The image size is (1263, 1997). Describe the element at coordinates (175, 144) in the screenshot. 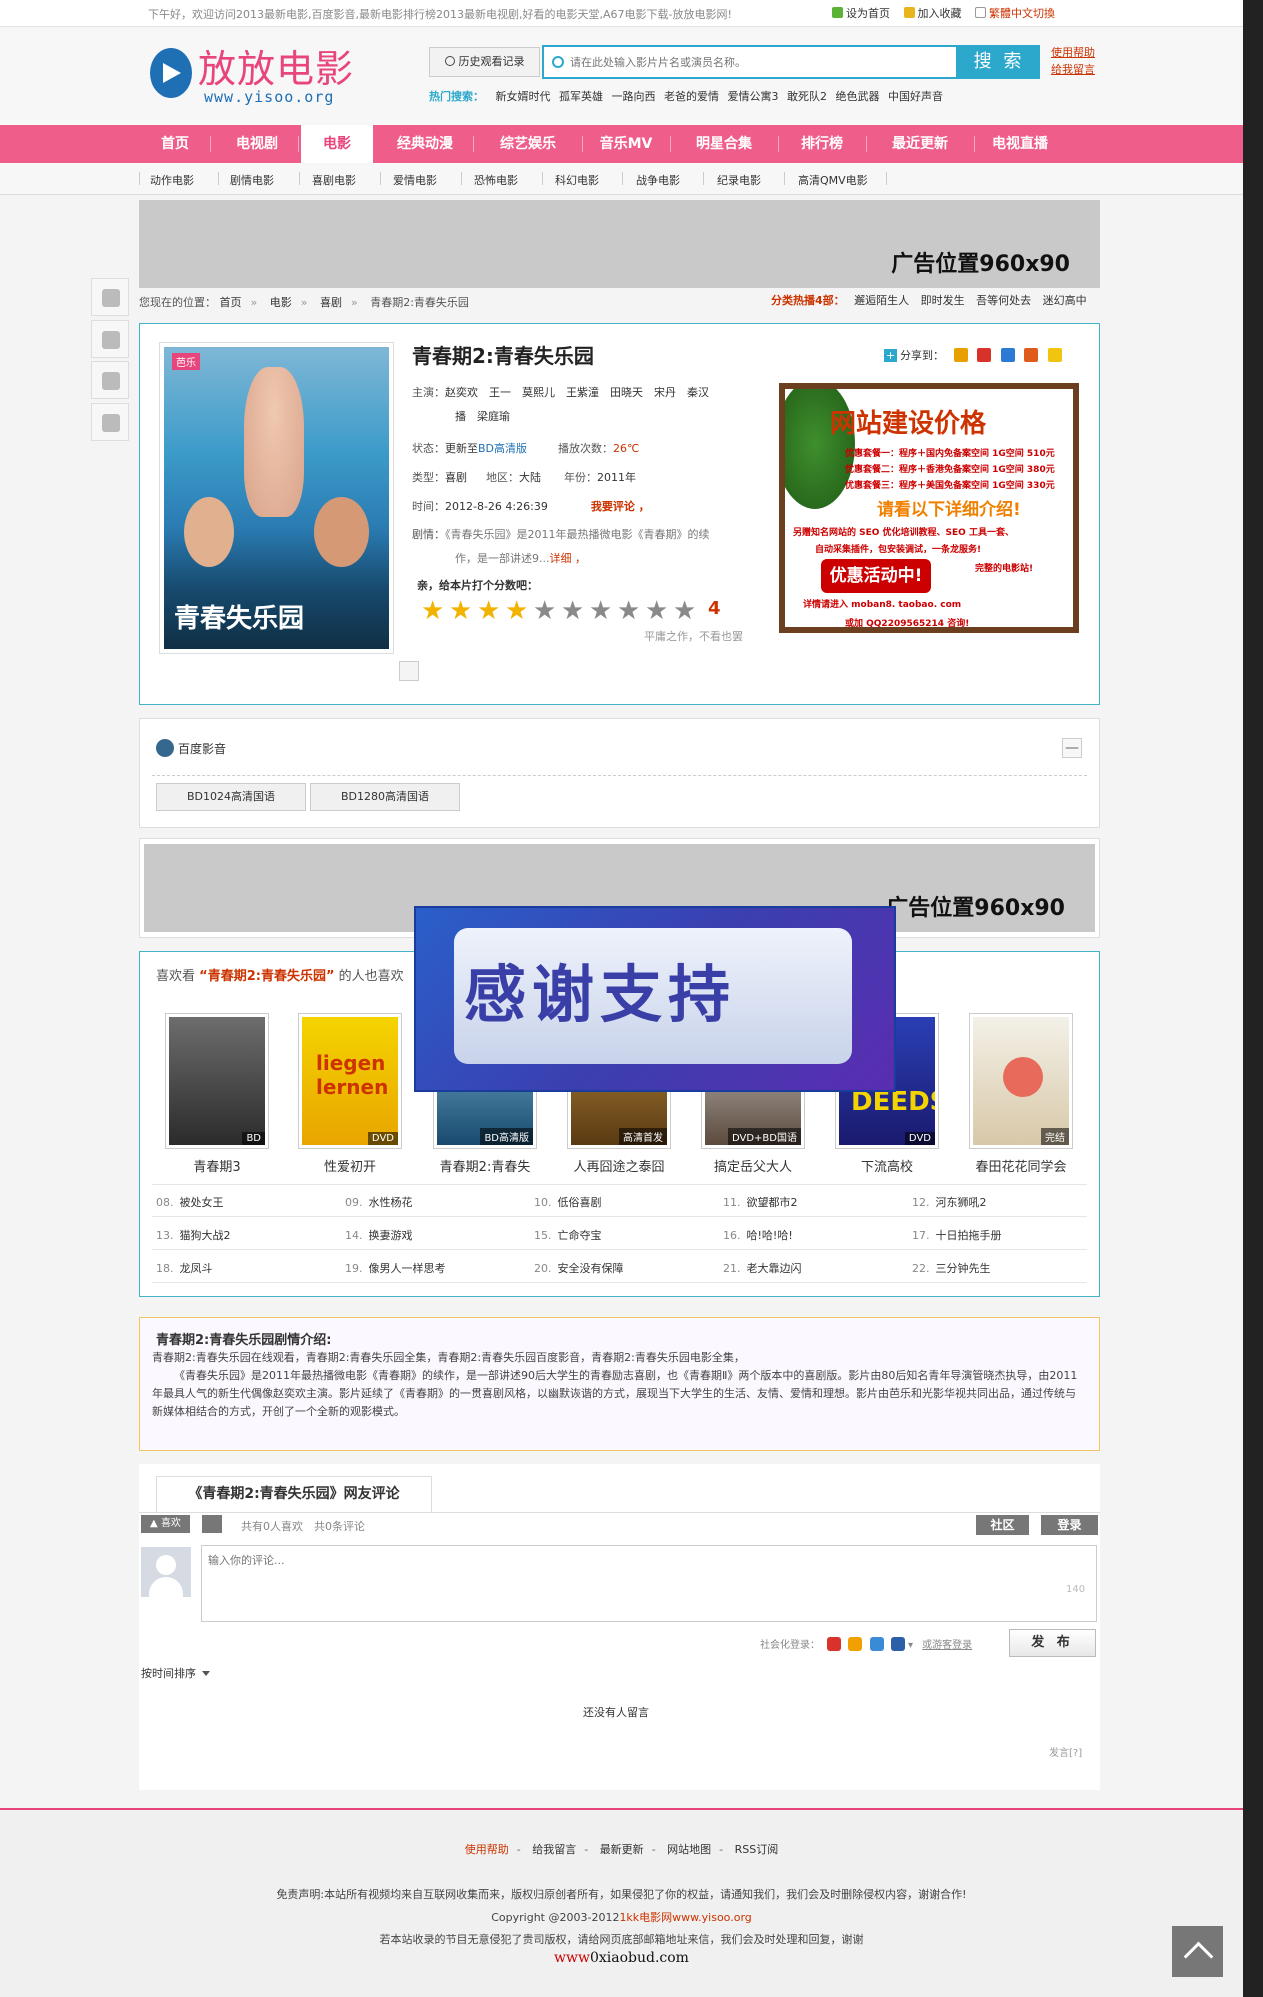

I see `nav-item-home: 首页` at that location.